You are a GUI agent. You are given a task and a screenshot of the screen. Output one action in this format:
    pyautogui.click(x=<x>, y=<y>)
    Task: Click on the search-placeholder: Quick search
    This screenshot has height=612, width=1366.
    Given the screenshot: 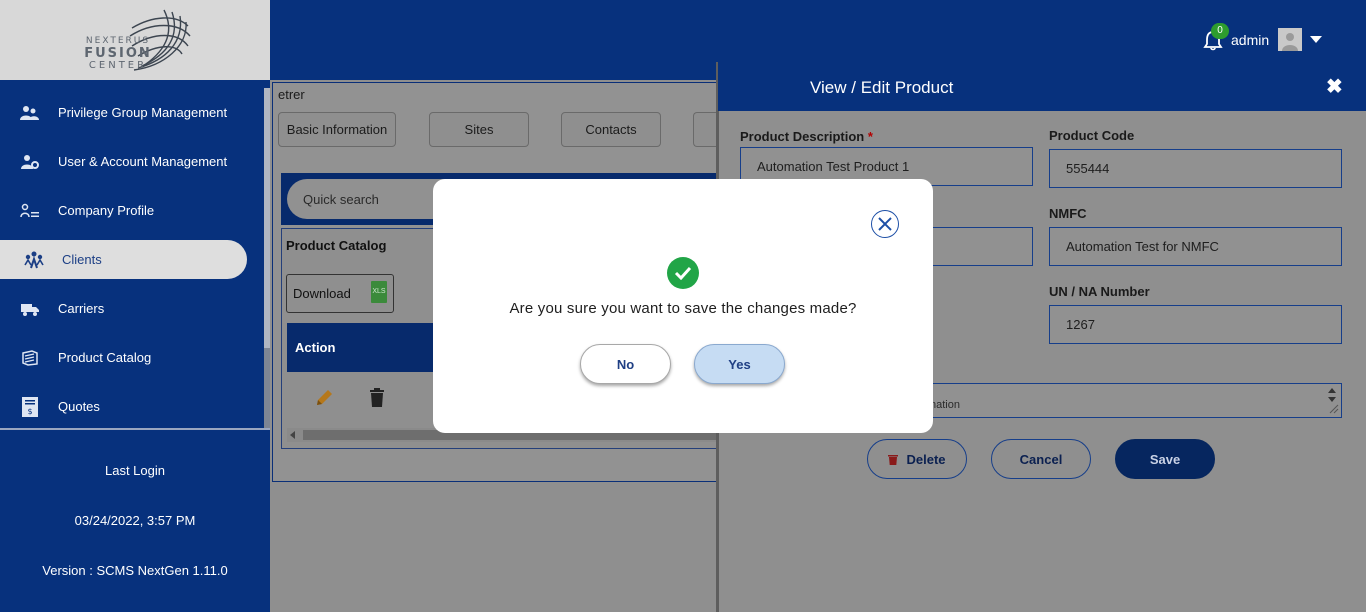 What is the action you would take?
    pyautogui.click(x=341, y=199)
    